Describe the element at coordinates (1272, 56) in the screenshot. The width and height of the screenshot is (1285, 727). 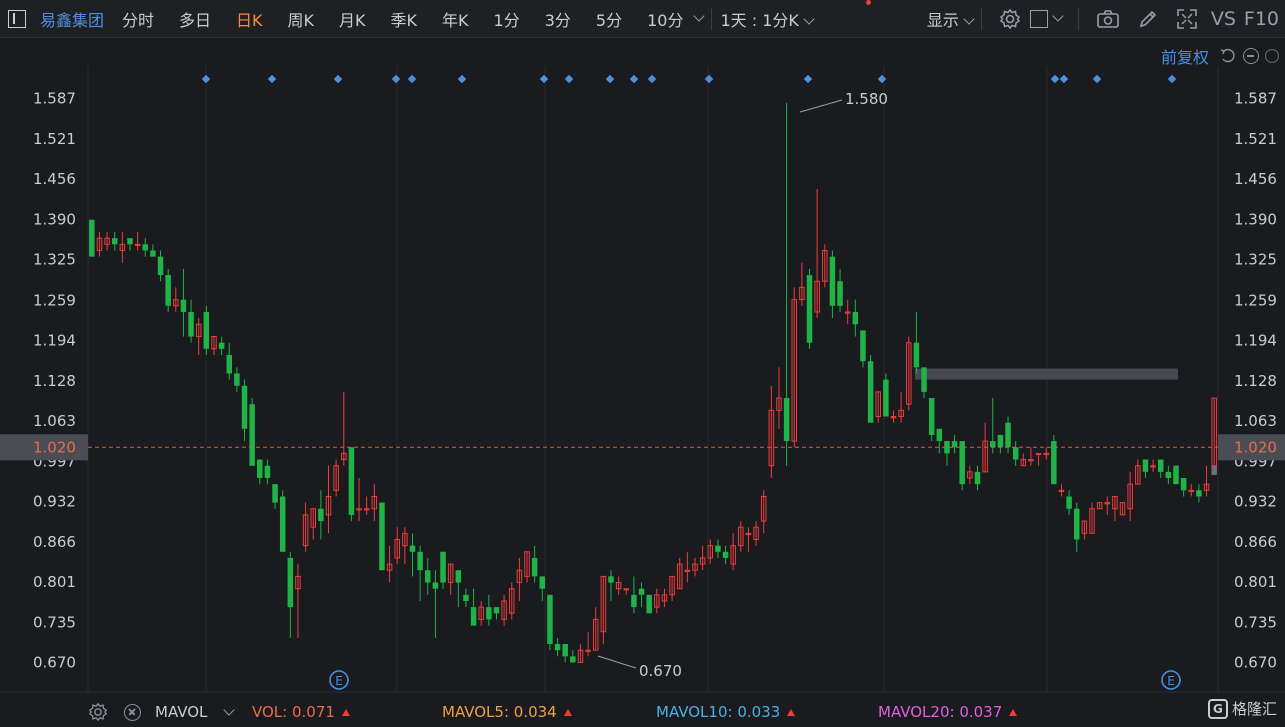
I see `zoom-in-icon` at that location.